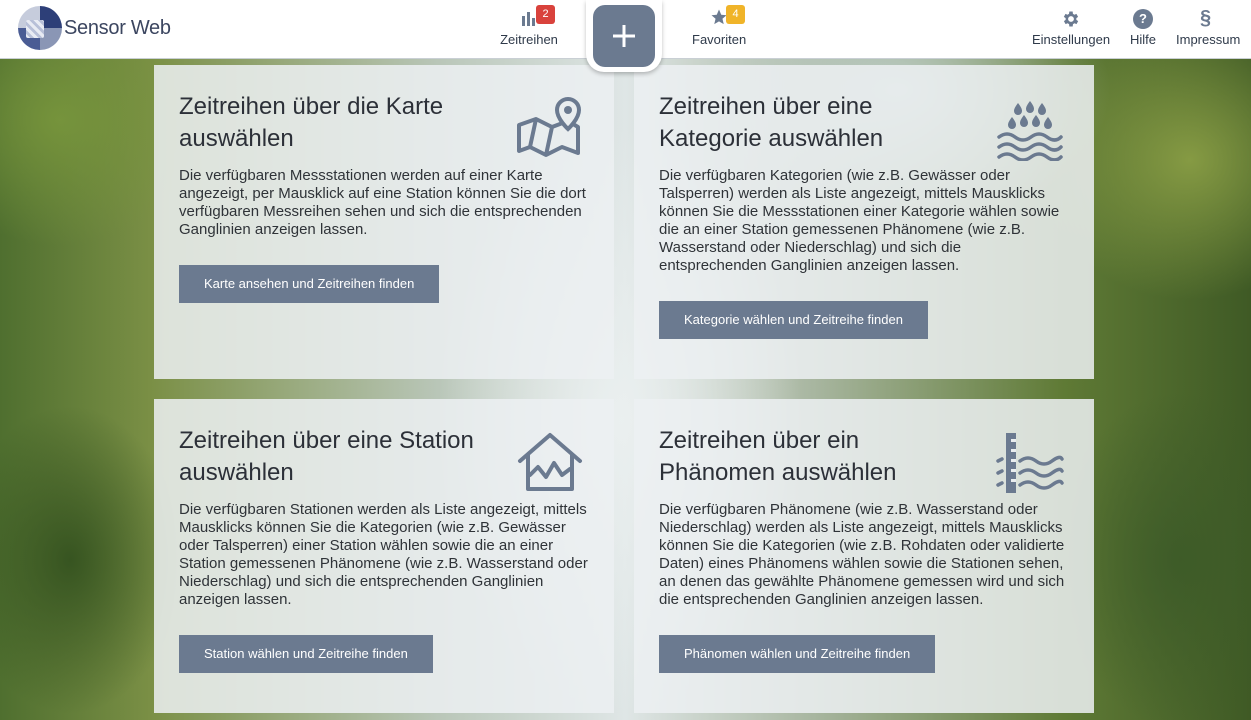 This screenshot has width=1251, height=720. What do you see at coordinates (1142, 39) in the screenshot?
I see `nav-help-label: Hilfe` at bounding box center [1142, 39].